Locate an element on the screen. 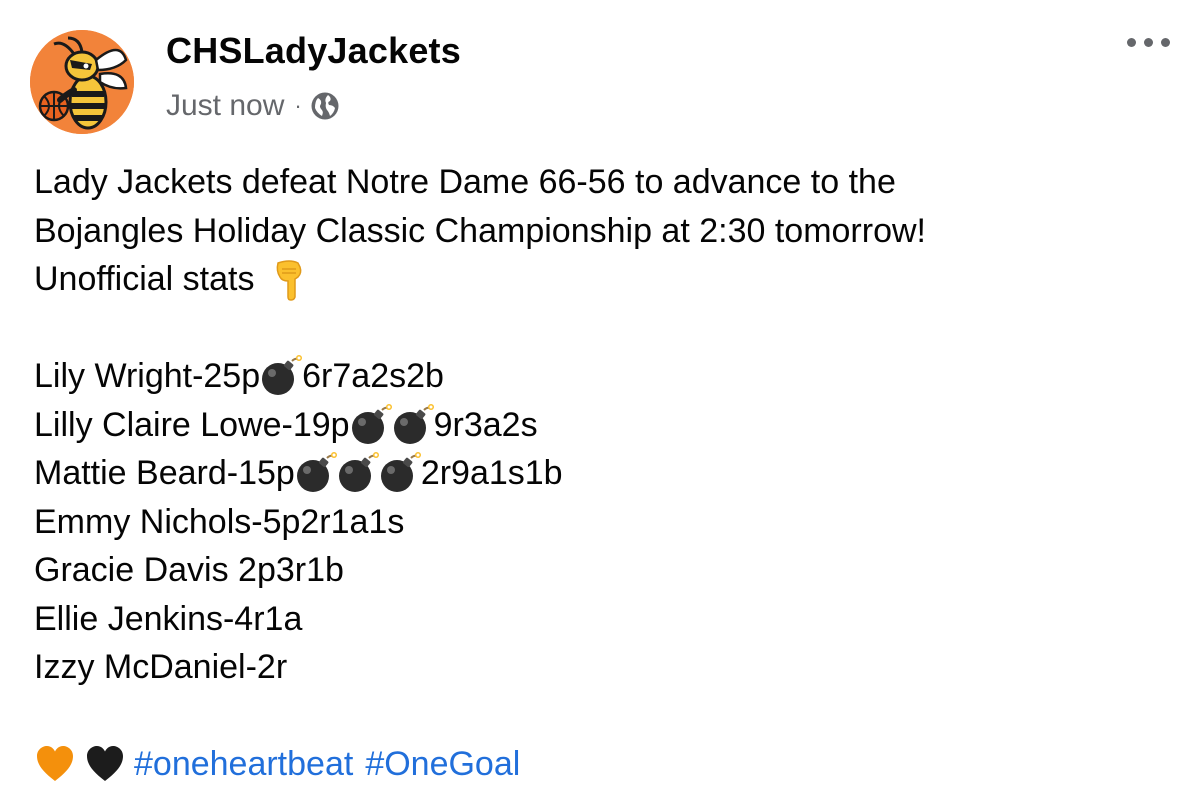 Image resolution: width=1200 pixels, height=810 pixels. stat-line: Emmy Nichols-5p2r1a1s is located at coordinates (604, 522).